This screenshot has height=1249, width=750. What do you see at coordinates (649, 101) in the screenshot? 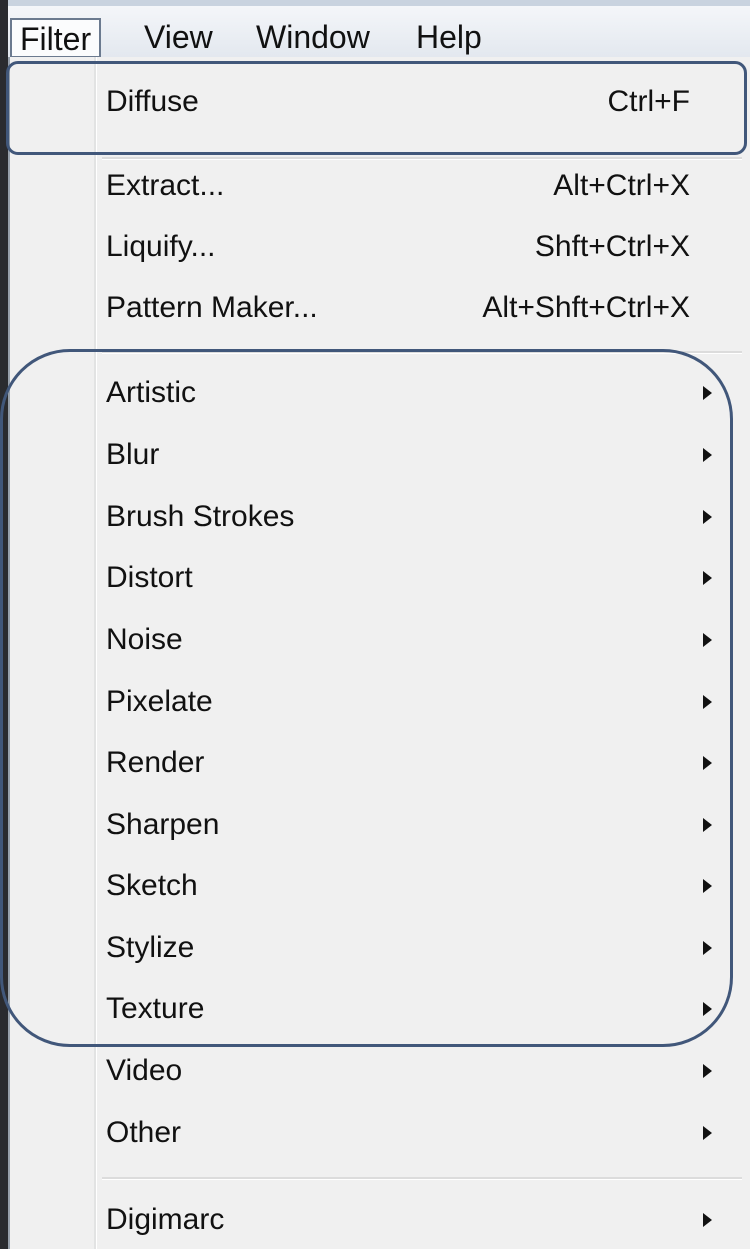
I see `menu-item-shortcut: Ctrl+F` at bounding box center [649, 101].